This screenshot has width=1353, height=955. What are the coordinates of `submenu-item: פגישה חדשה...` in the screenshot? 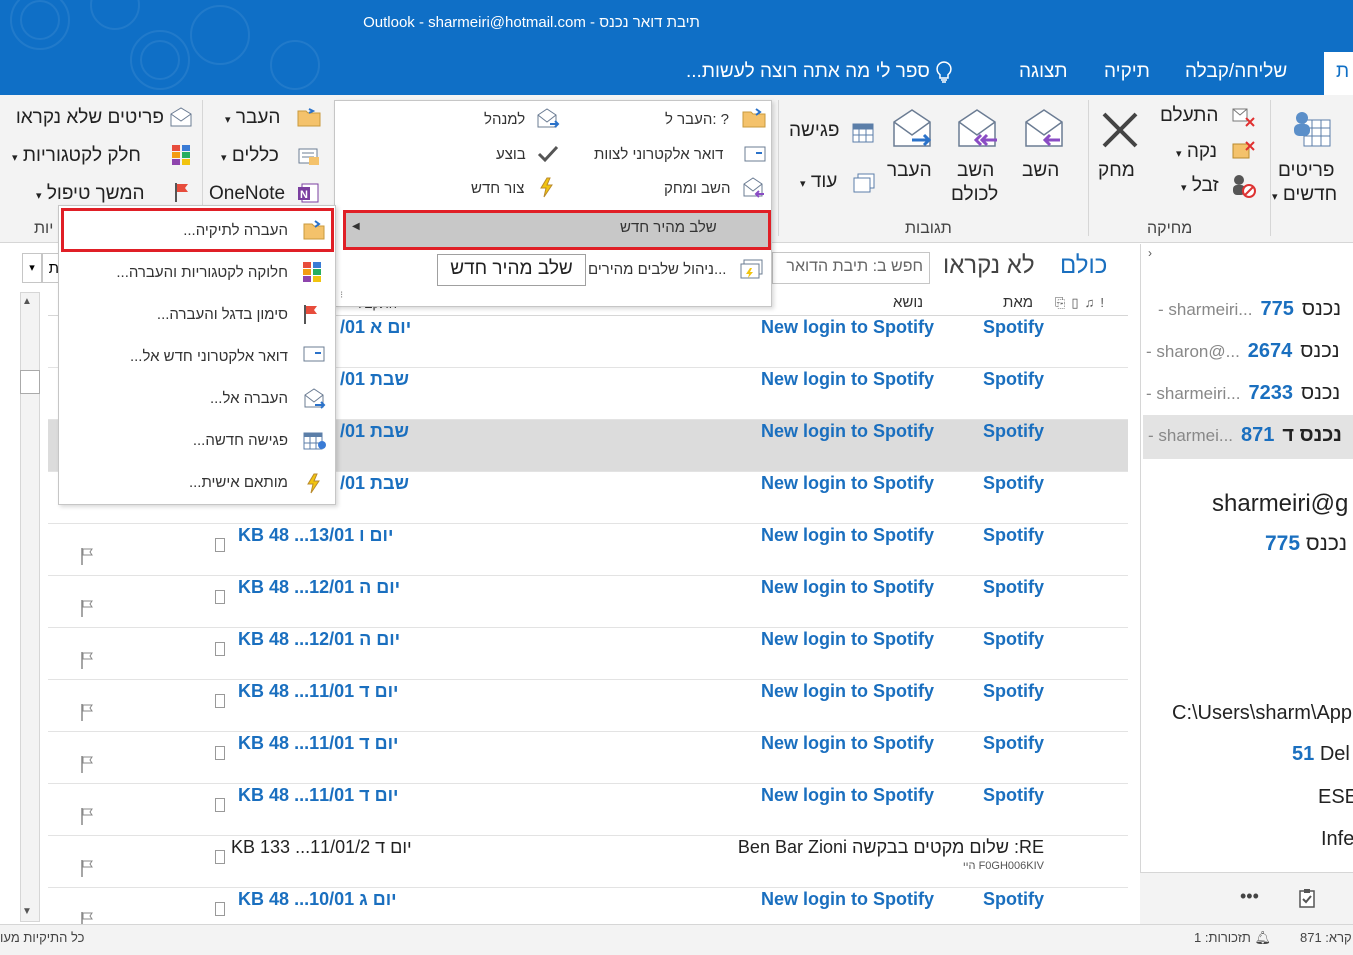 It's located at (240, 440).